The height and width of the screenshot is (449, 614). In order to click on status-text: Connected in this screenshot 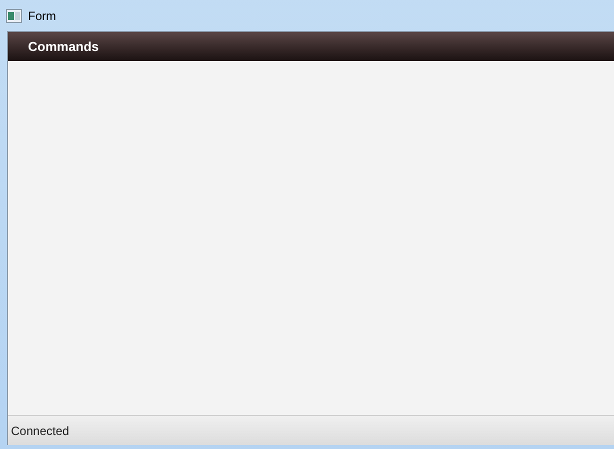, I will do `click(40, 431)`.